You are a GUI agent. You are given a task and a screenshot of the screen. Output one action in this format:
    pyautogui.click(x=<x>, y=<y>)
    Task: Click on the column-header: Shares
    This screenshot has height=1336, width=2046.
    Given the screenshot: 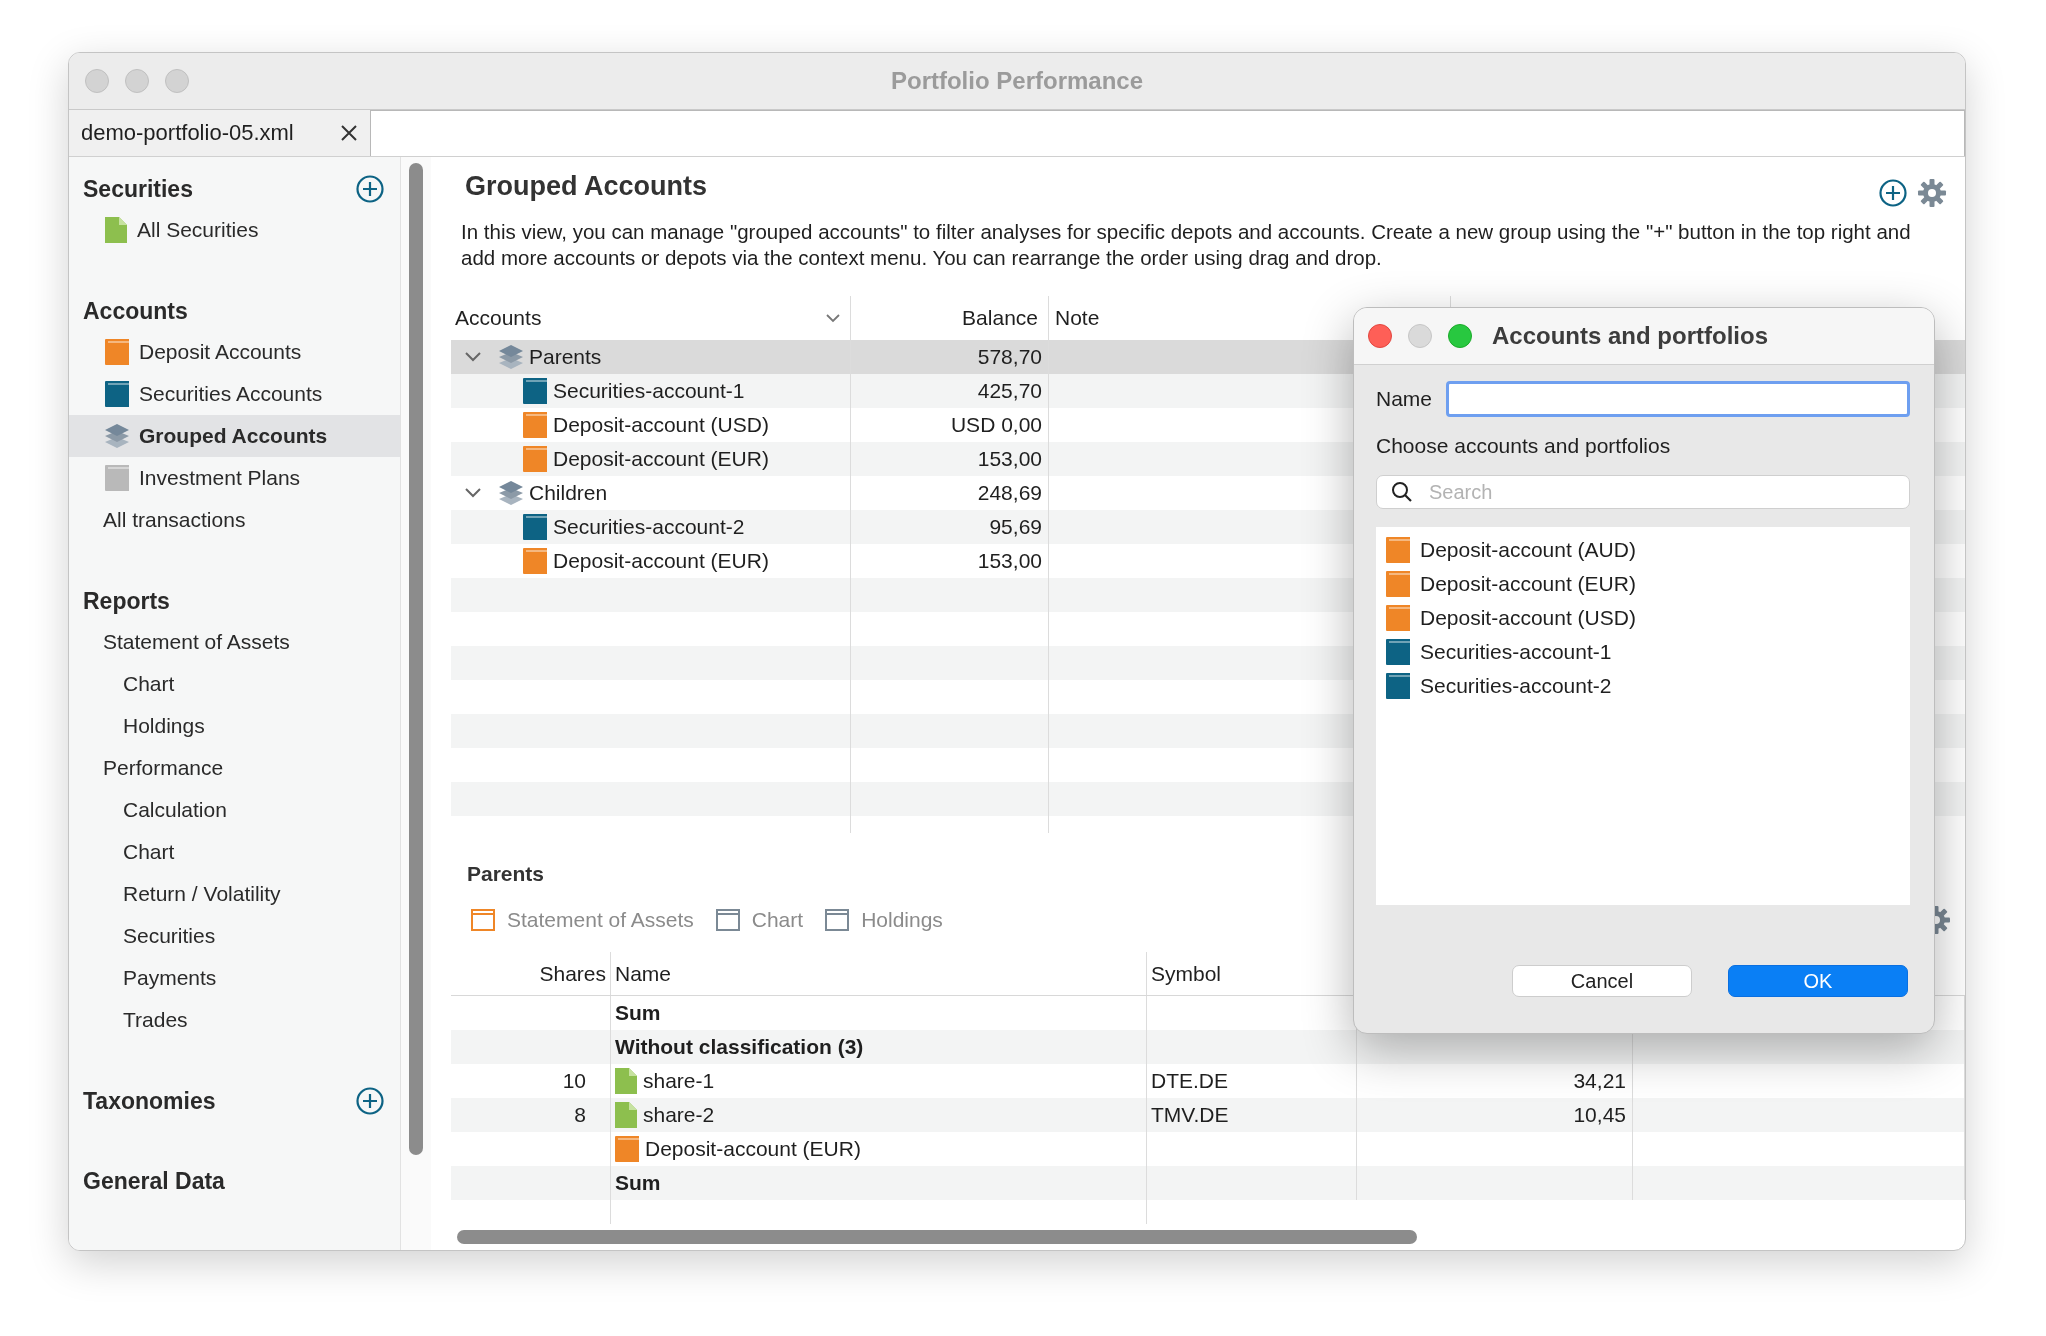 What is the action you would take?
    pyautogui.click(x=531, y=973)
    